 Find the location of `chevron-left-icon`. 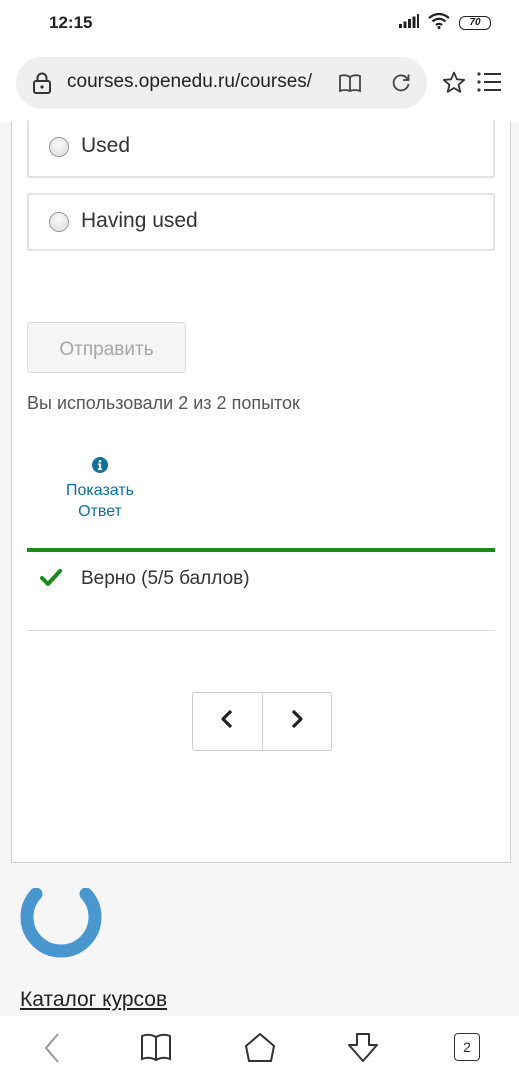

chevron-left-icon is located at coordinates (227, 721).